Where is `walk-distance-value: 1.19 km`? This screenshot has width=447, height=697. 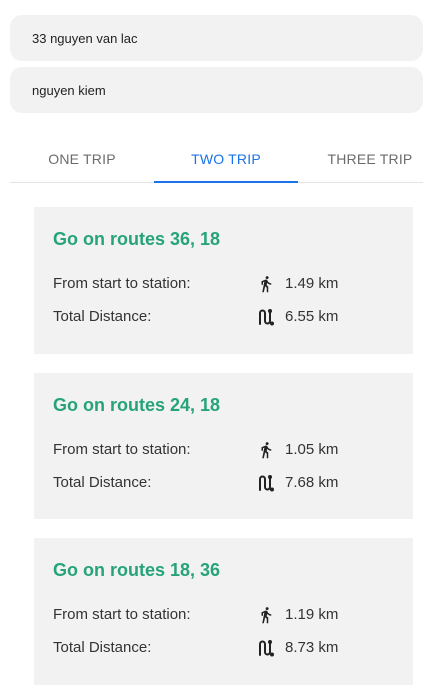
walk-distance-value: 1.19 km is located at coordinates (312, 614).